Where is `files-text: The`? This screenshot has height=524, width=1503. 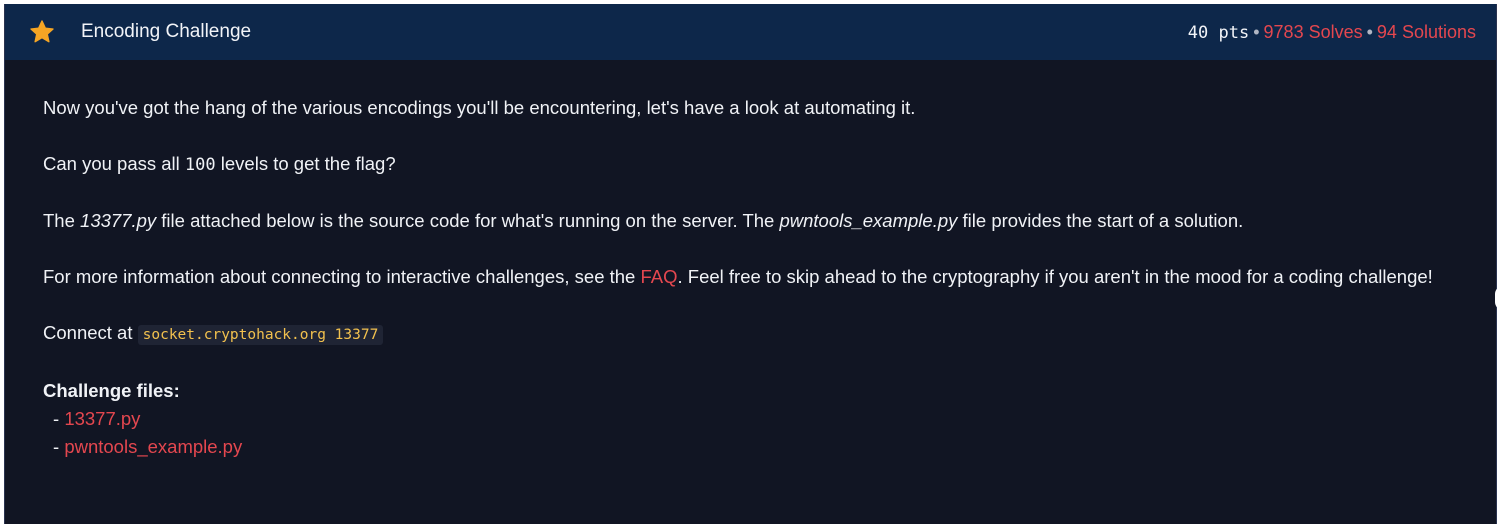 files-text: The is located at coordinates (62, 220).